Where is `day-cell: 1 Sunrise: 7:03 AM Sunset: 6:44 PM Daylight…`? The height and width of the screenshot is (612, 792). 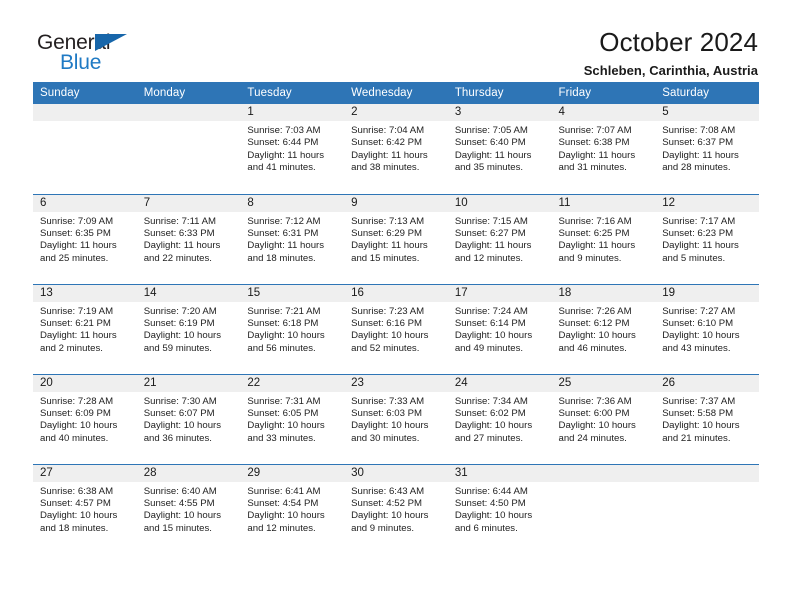
day-cell: 1 Sunrise: 7:03 AM Sunset: 6:44 PM Daylight… is located at coordinates (292, 149).